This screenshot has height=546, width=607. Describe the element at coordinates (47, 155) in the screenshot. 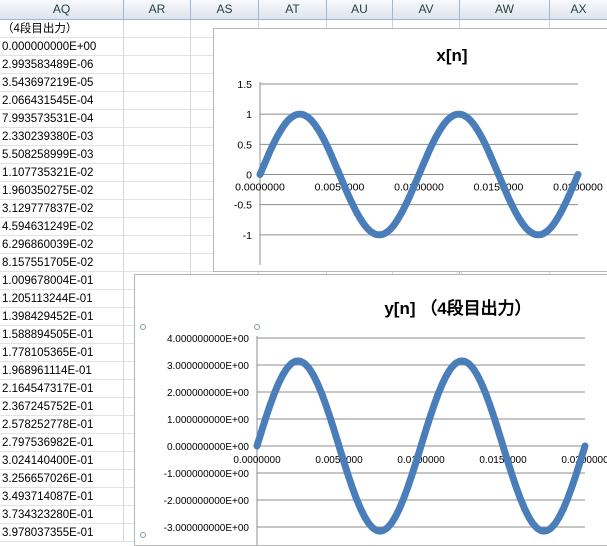

I see `cell-aq-value: 5.508258999E-03` at that location.